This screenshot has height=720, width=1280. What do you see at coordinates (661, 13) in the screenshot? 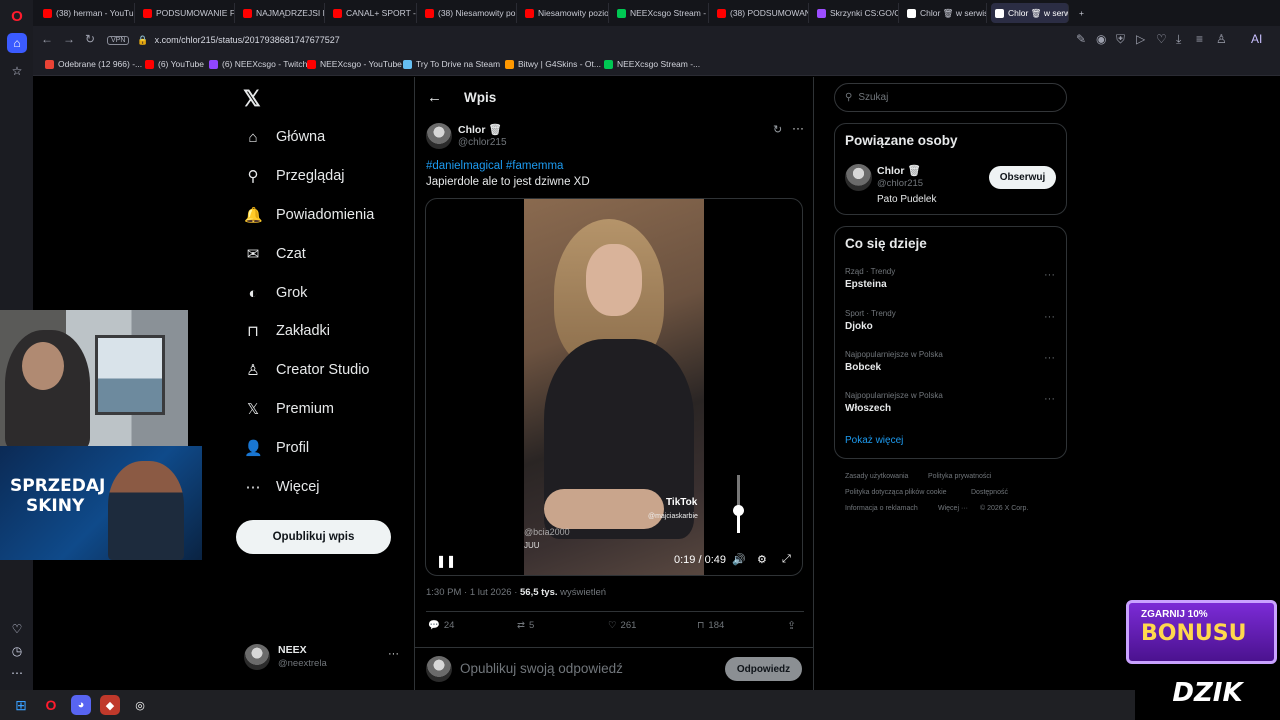
I see `browser-tab: NEEXcsgo Stream - V` at bounding box center [661, 13].